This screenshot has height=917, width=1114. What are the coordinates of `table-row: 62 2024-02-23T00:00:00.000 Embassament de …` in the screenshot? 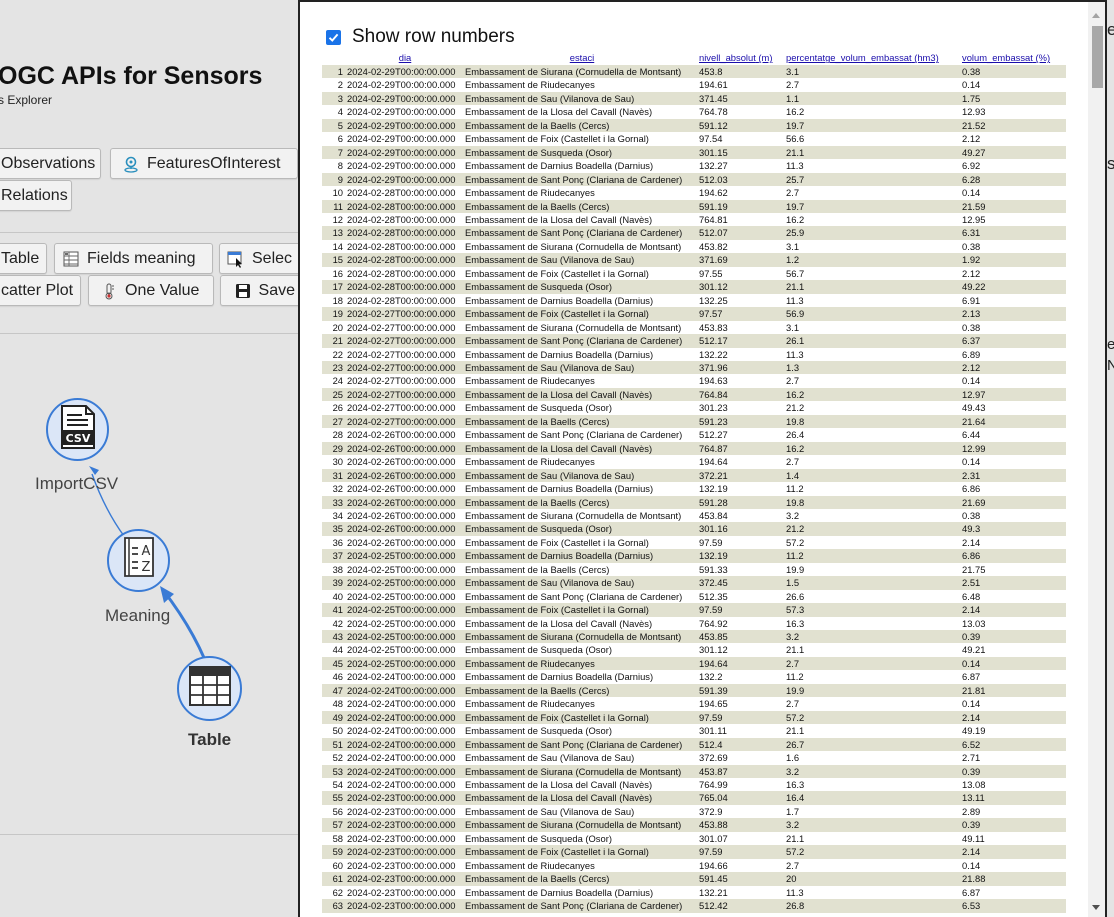 It's located at (694, 892).